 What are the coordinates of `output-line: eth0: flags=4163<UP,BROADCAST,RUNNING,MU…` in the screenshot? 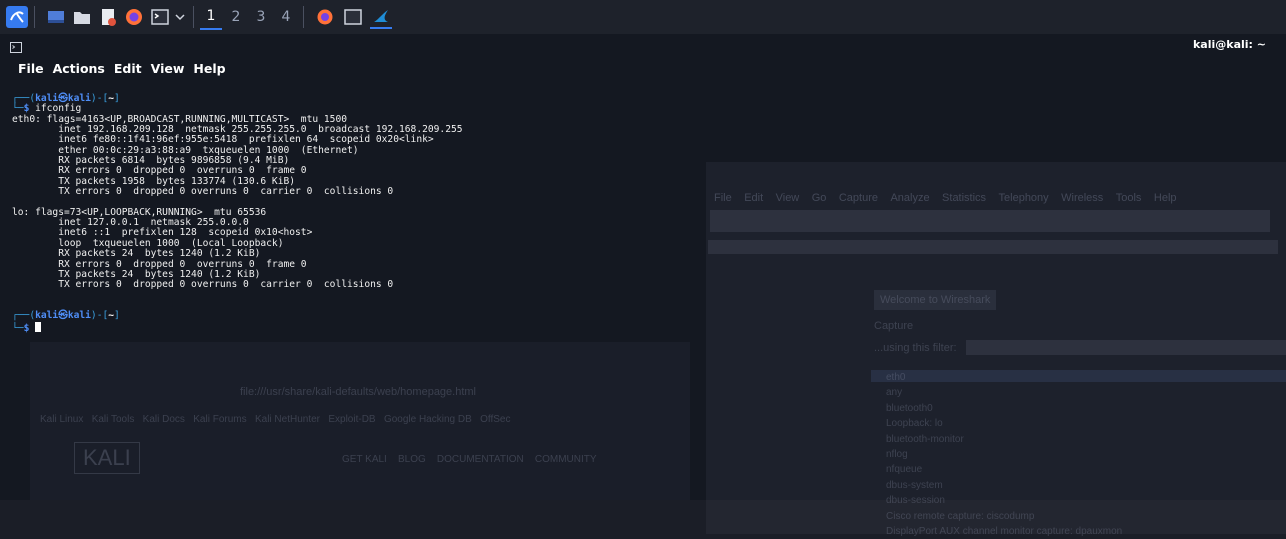 It's located at (180, 119).